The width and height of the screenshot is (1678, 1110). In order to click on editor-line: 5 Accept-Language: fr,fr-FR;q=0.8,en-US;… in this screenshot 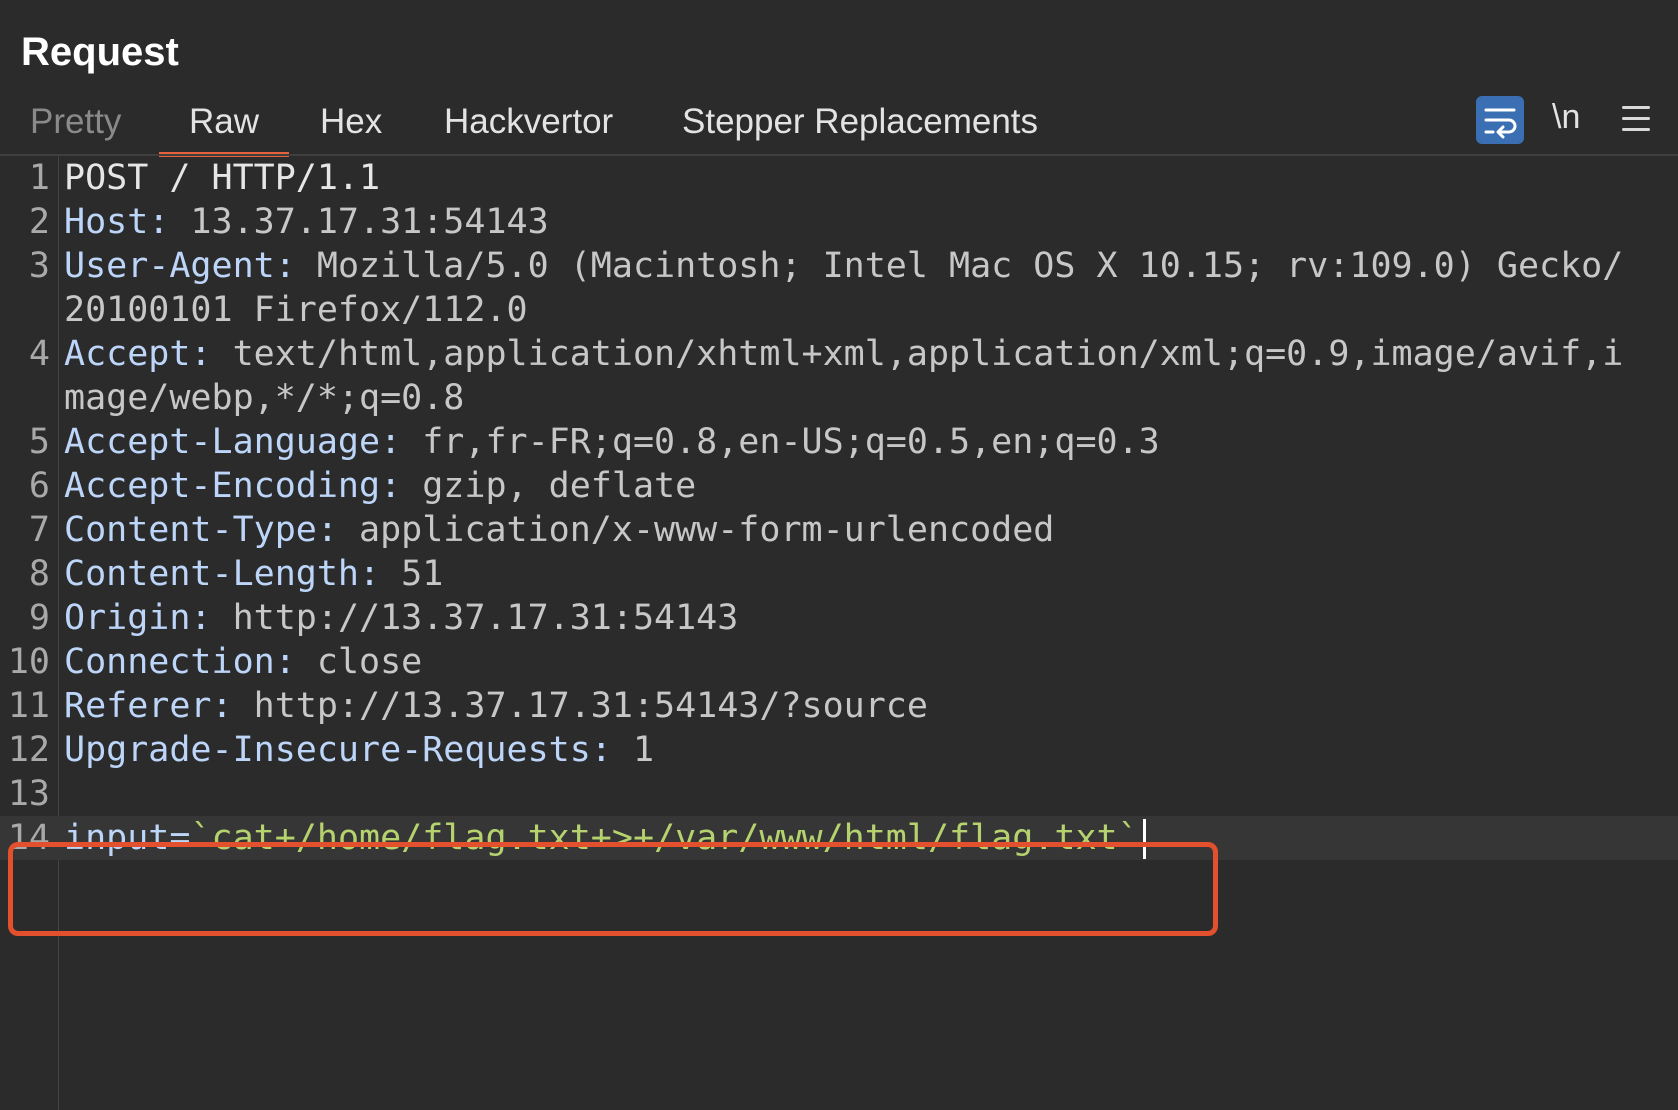, I will do `click(839, 442)`.